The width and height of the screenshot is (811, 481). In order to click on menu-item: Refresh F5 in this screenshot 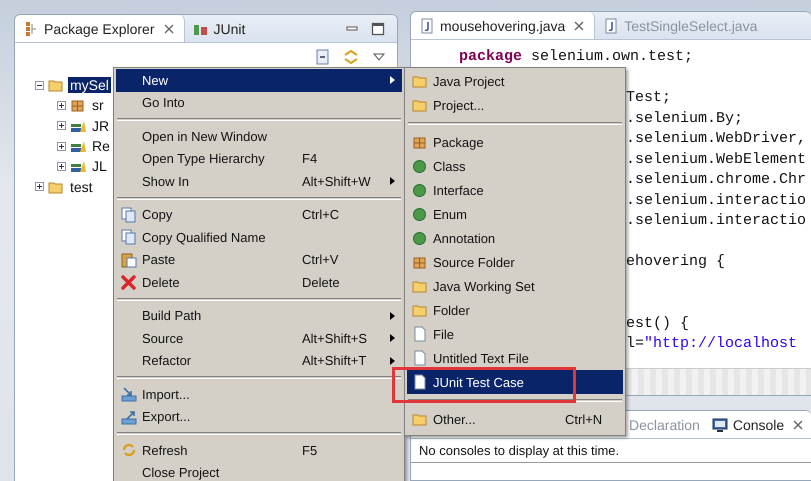, I will do `click(259, 450)`.